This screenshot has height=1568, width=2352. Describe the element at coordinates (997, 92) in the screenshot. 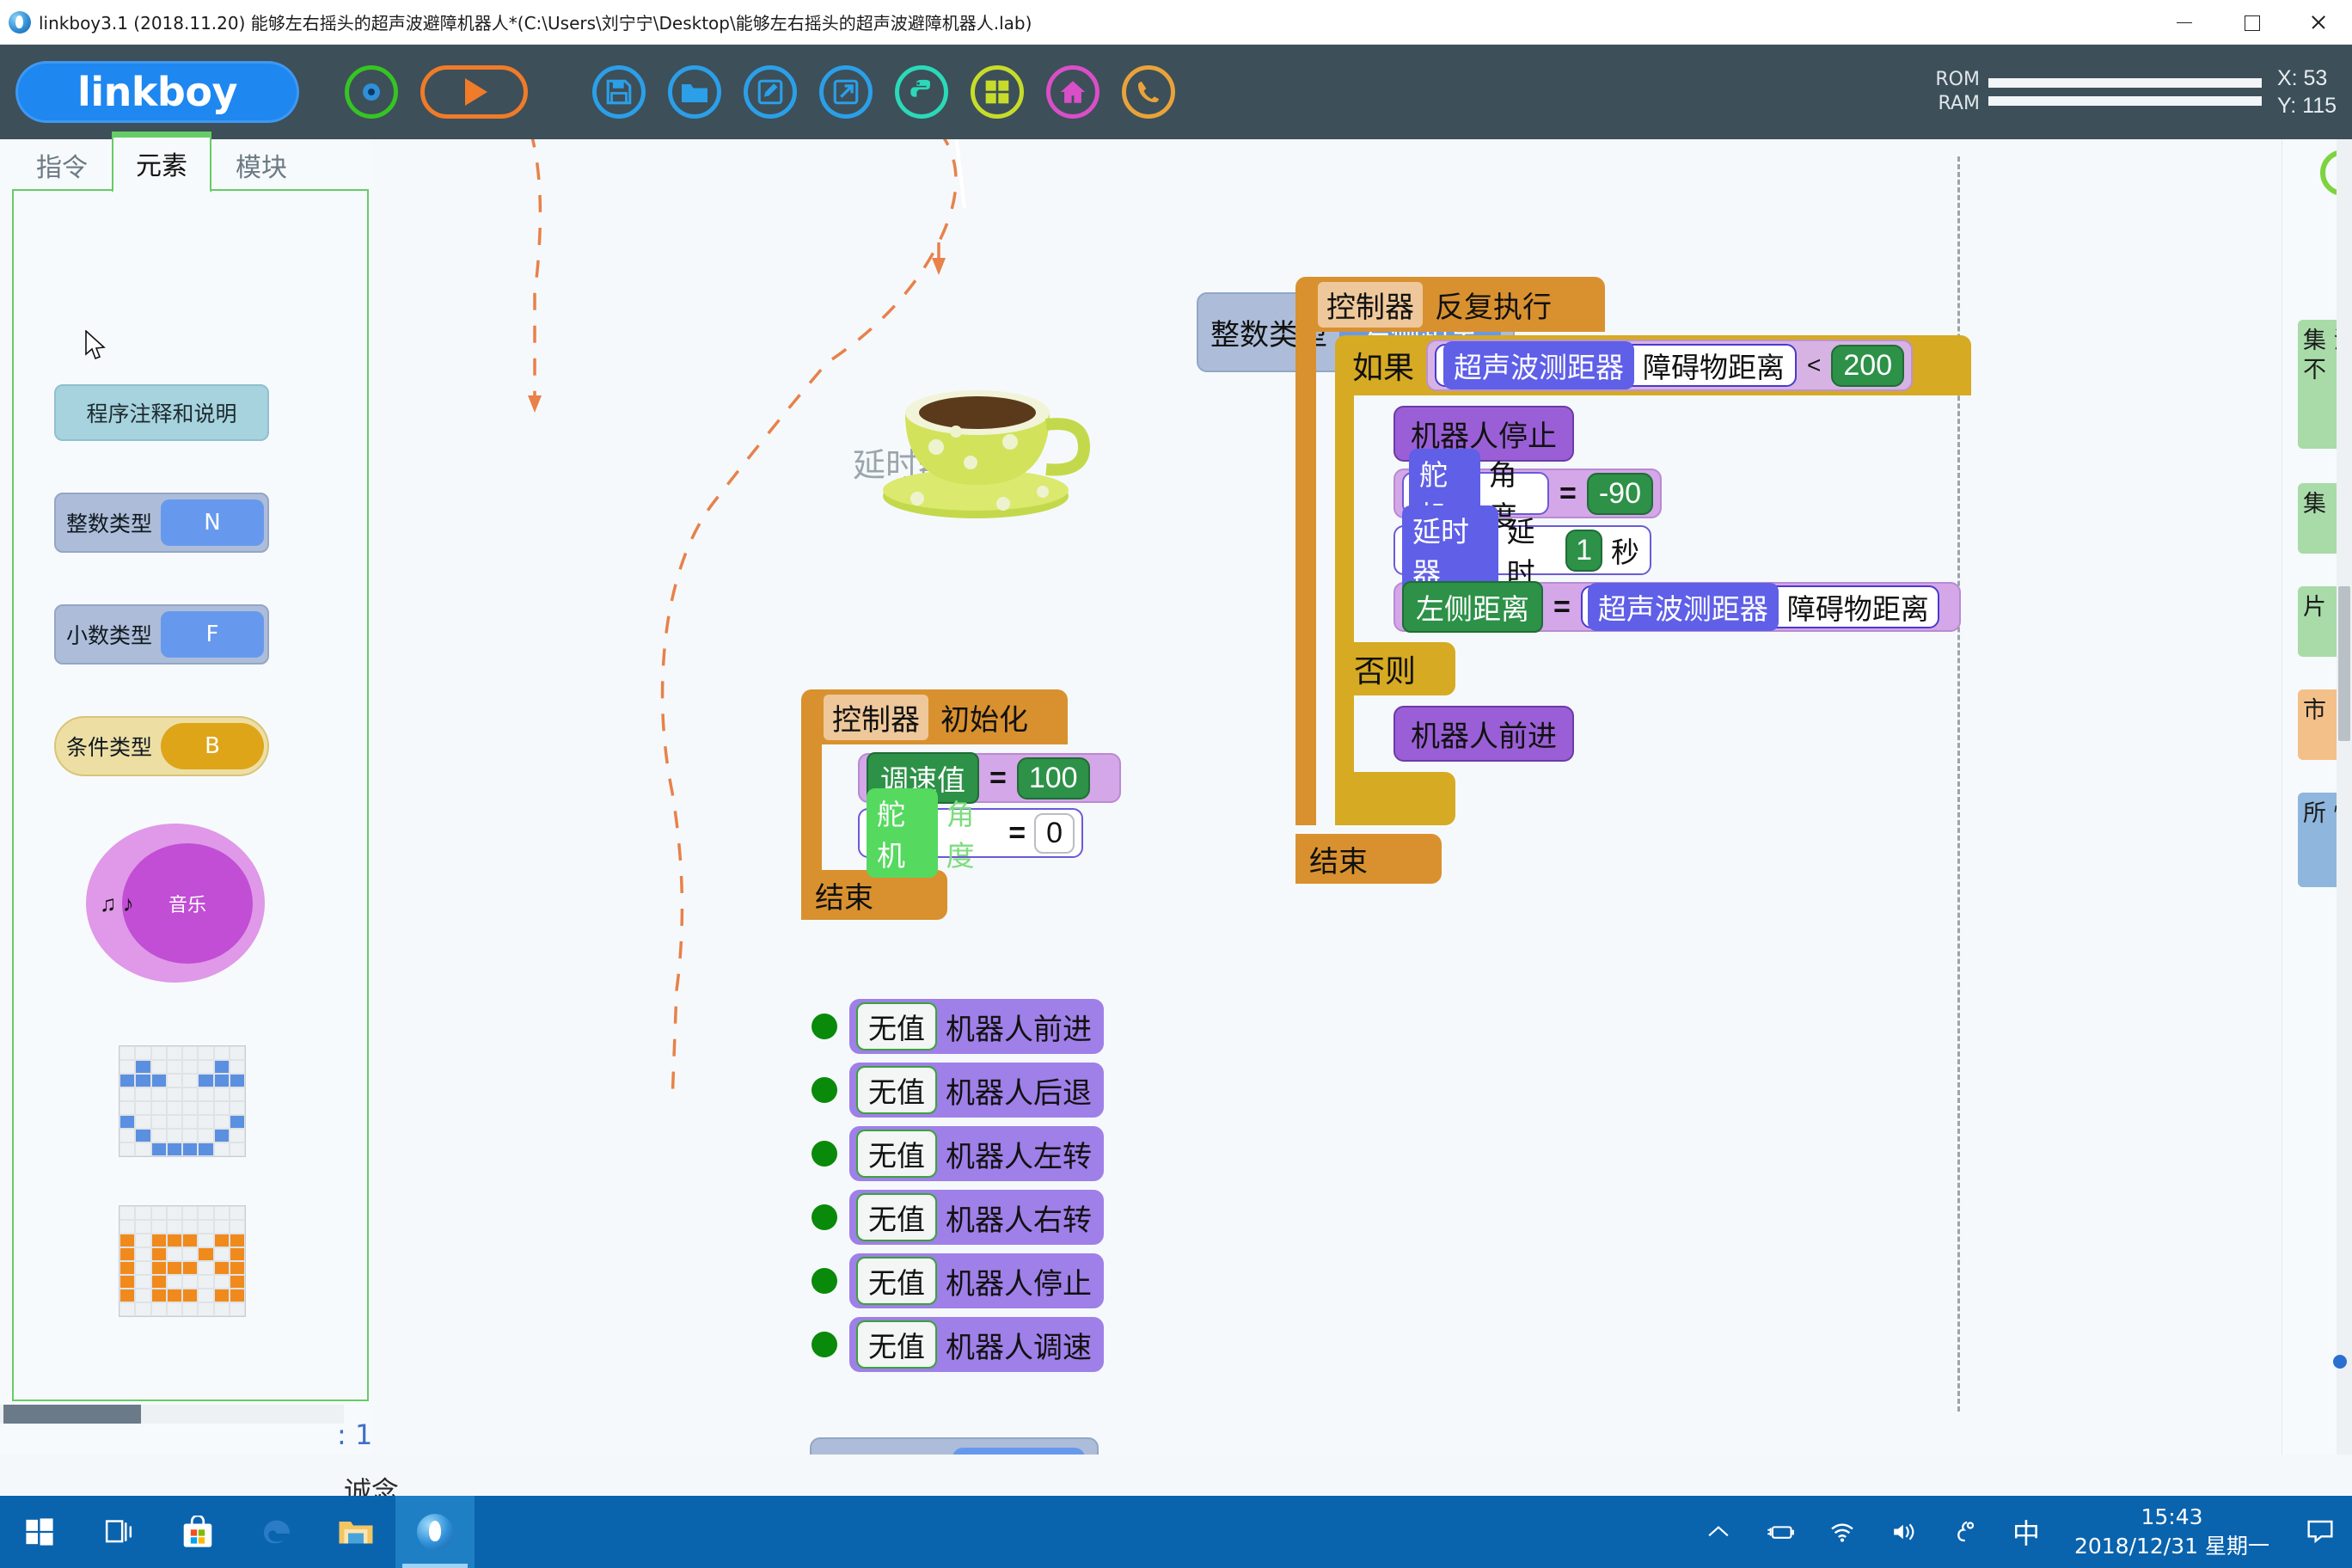

I see `grid-button` at that location.